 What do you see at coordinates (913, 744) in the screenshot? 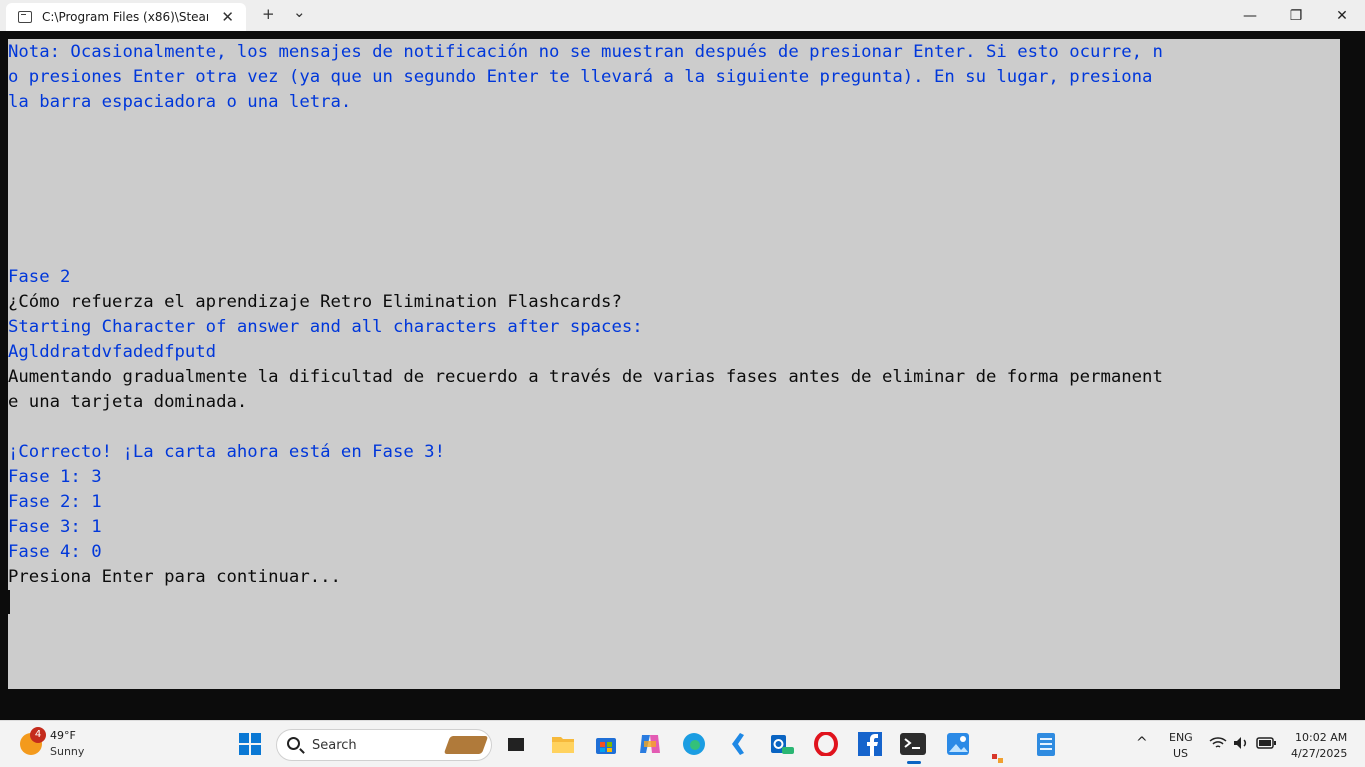
I see `terminal-icon` at bounding box center [913, 744].